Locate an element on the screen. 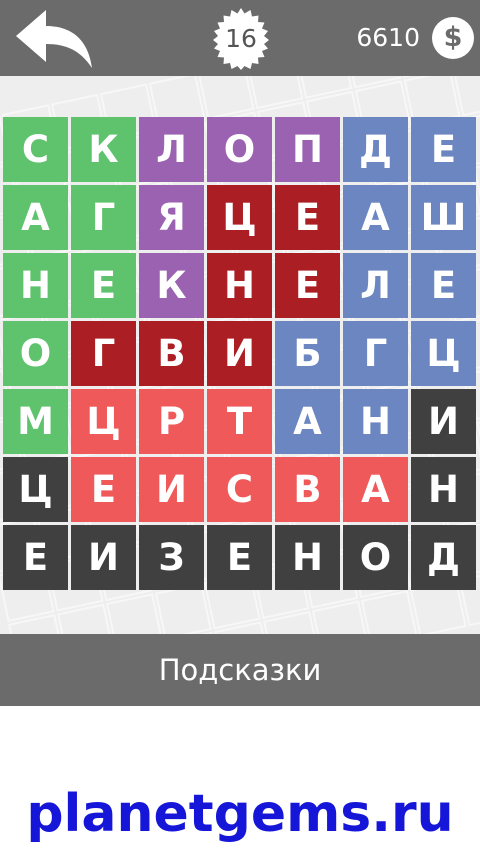 Image resolution: width=480 pixels, height=854 pixels. letter-tile: Р is located at coordinates (171, 421).